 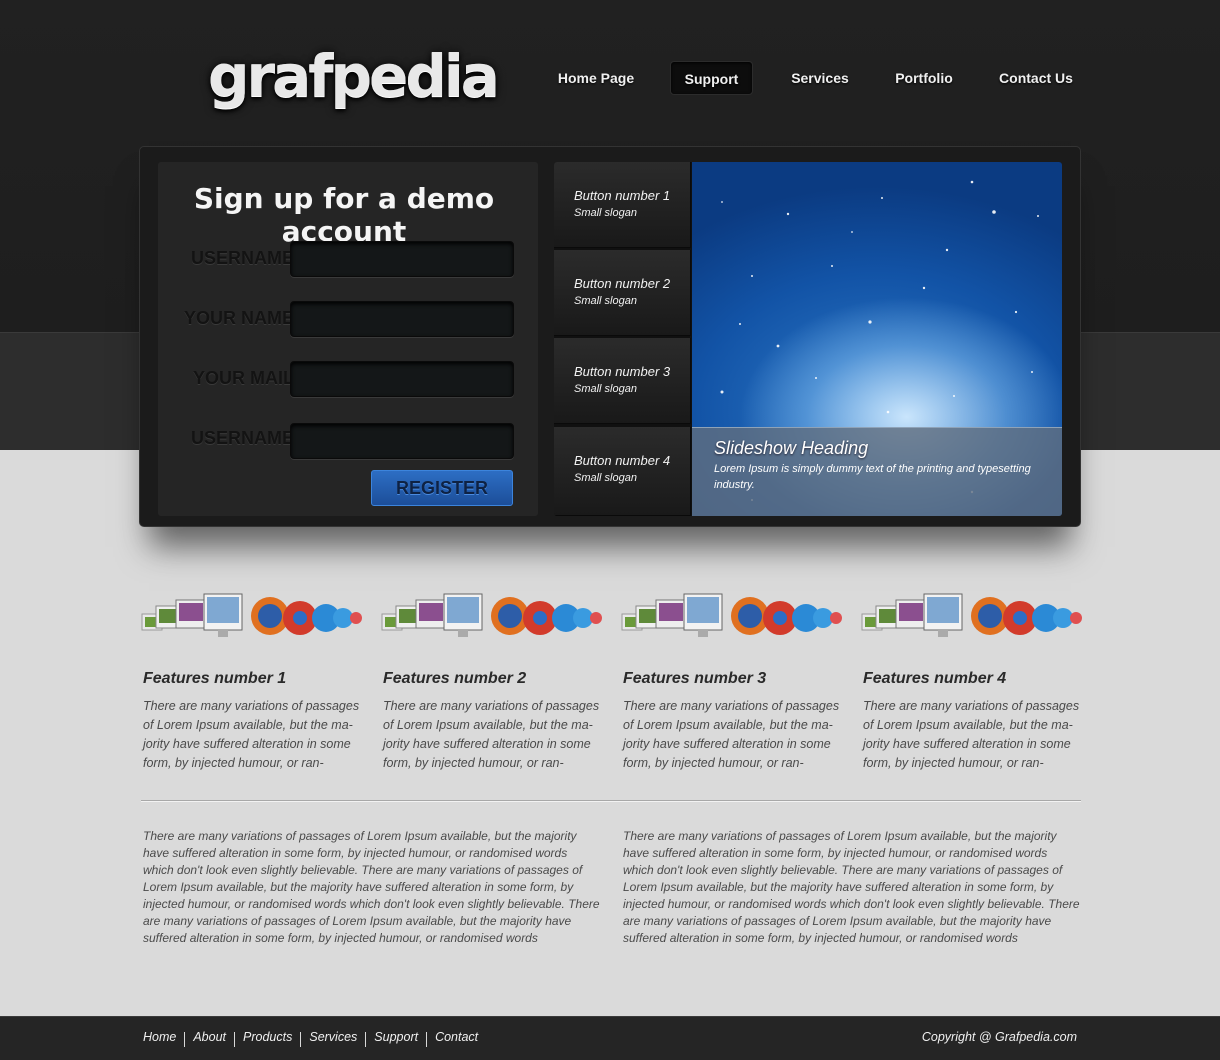 I want to click on your-name-label: YOUR NAME, so click(x=238, y=318).